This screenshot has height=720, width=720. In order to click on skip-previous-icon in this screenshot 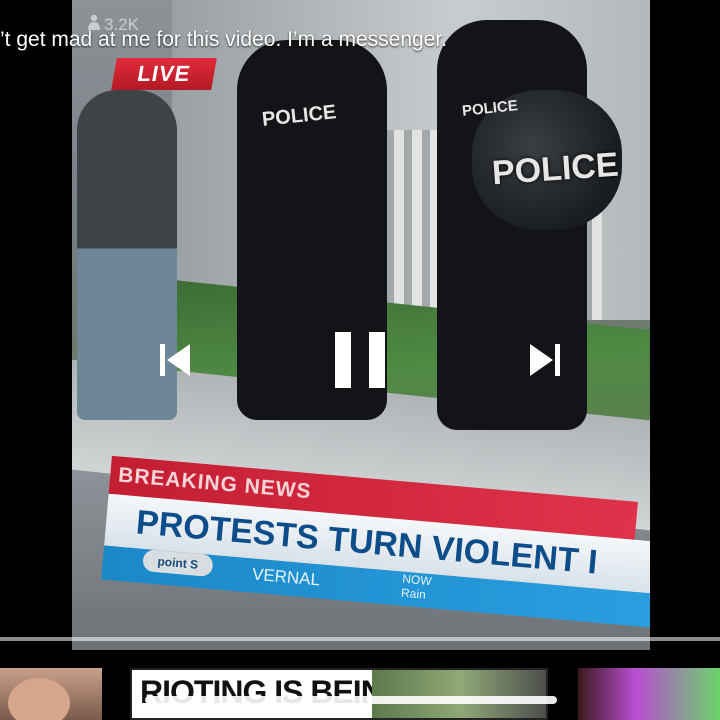, I will do `click(175, 360)`.